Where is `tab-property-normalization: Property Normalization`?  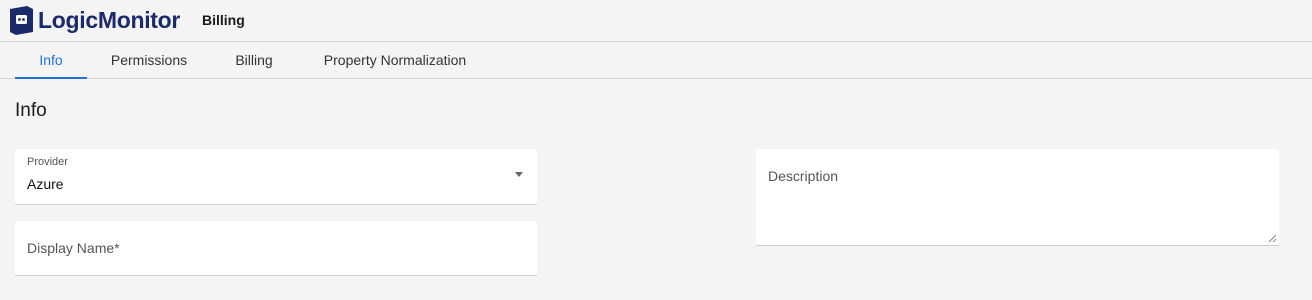
tab-property-normalization: Property Normalization is located at coordinates (395, 60).